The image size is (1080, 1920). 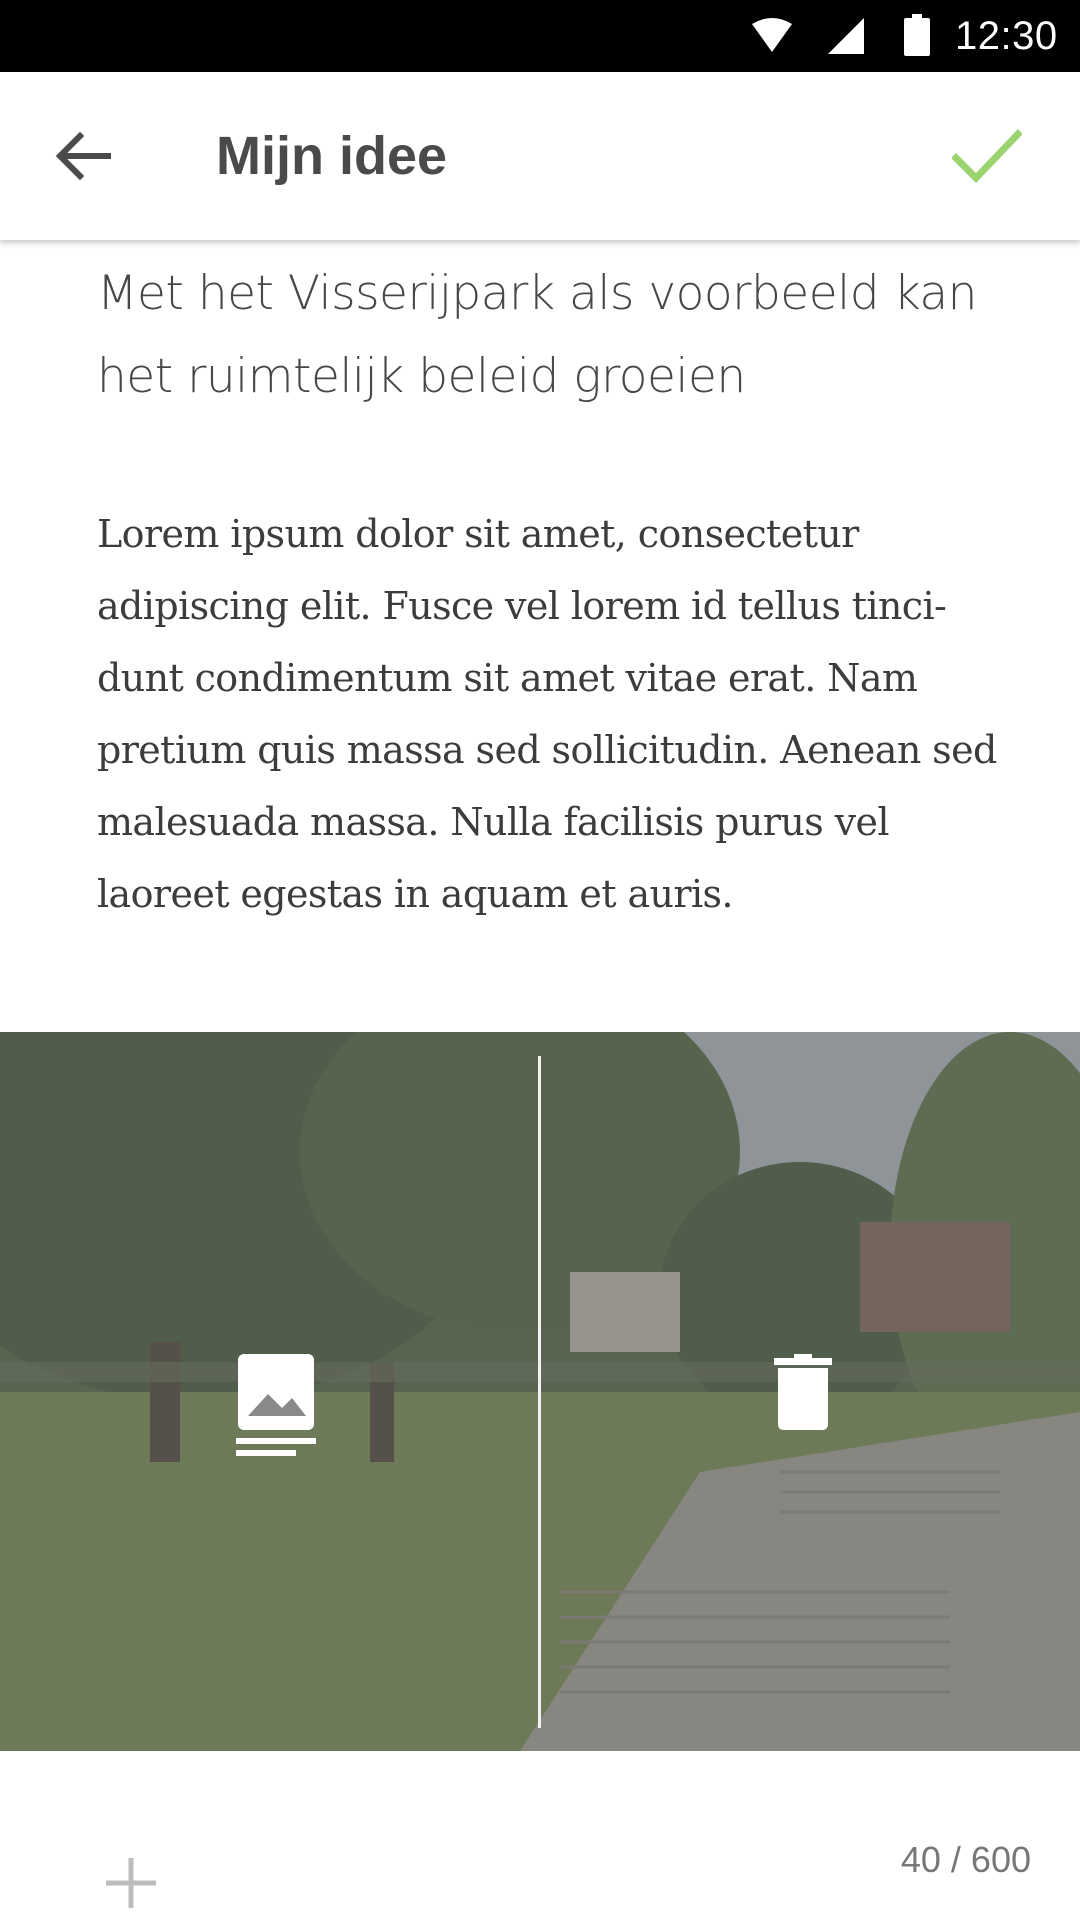 I want to click on image-change-icon, so click(x=276, y=1406).